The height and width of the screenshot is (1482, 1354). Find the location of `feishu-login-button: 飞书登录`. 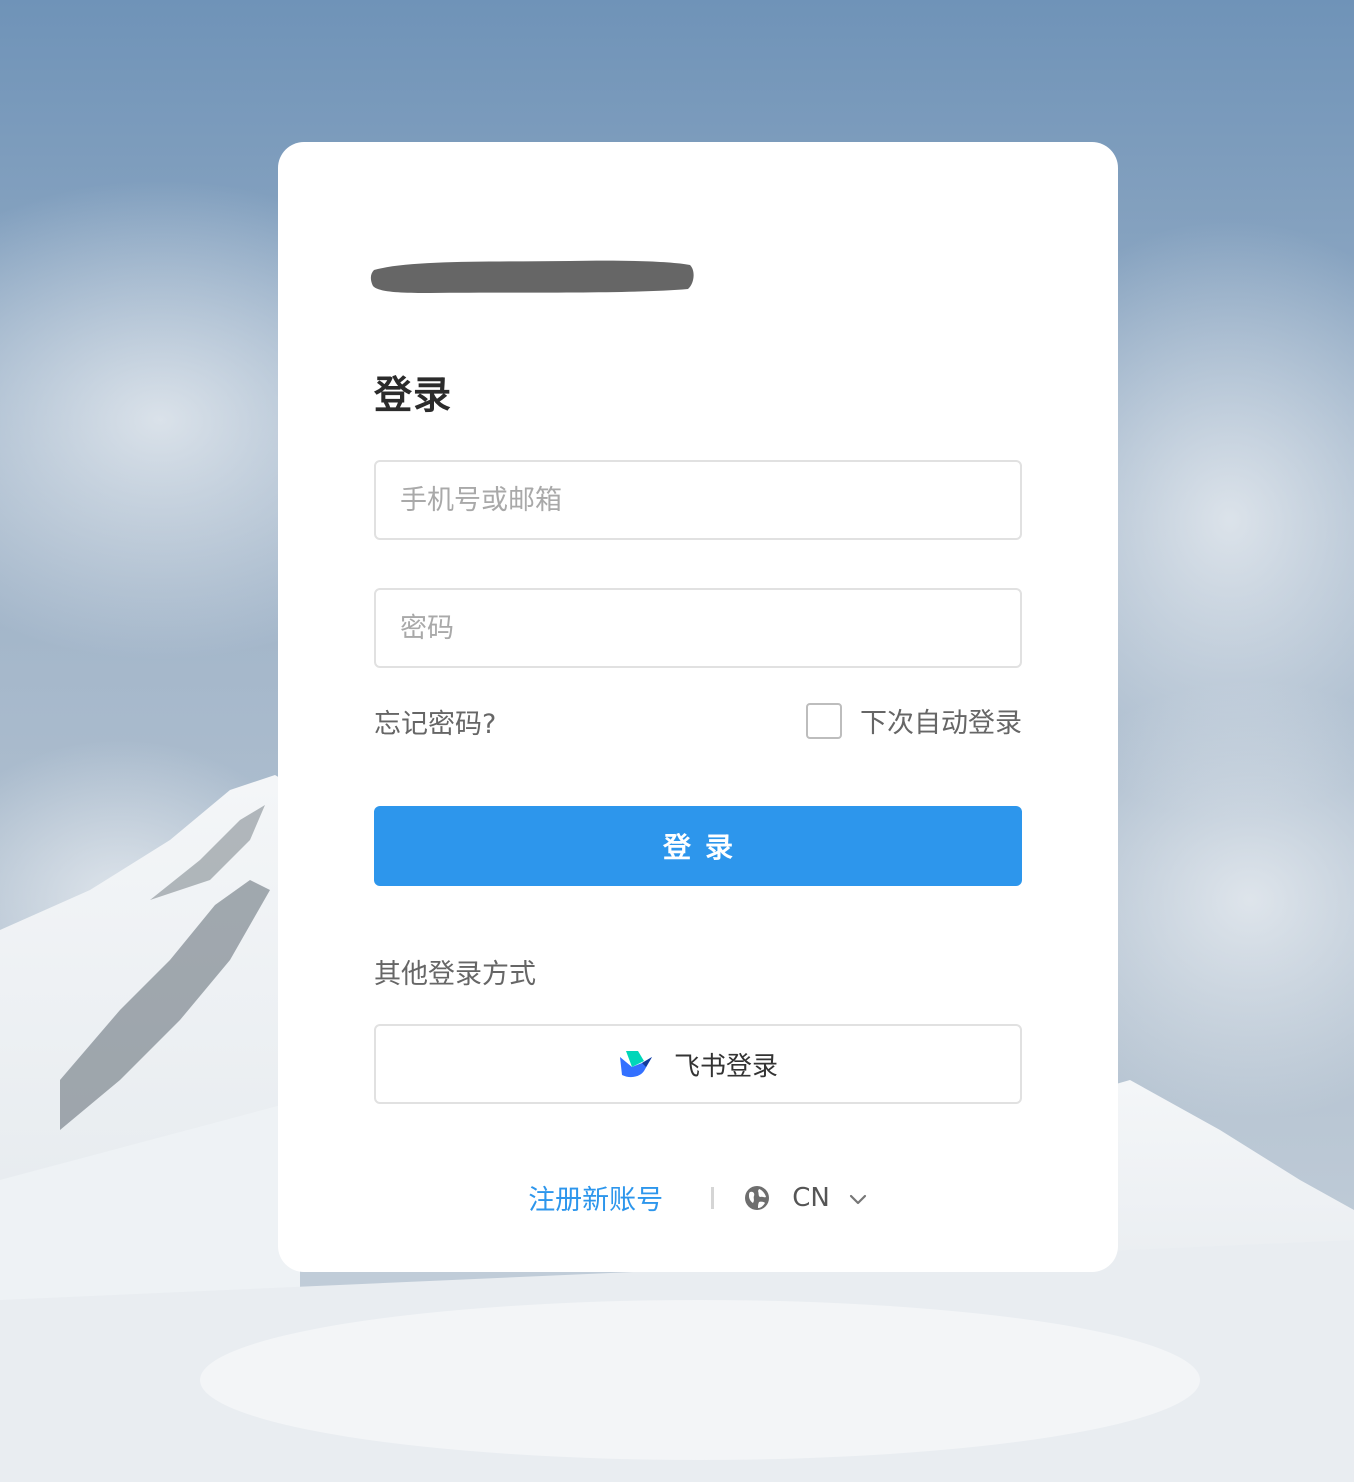

feishu-login-button: 飞书登录 is located at coordinates (698, 1064).